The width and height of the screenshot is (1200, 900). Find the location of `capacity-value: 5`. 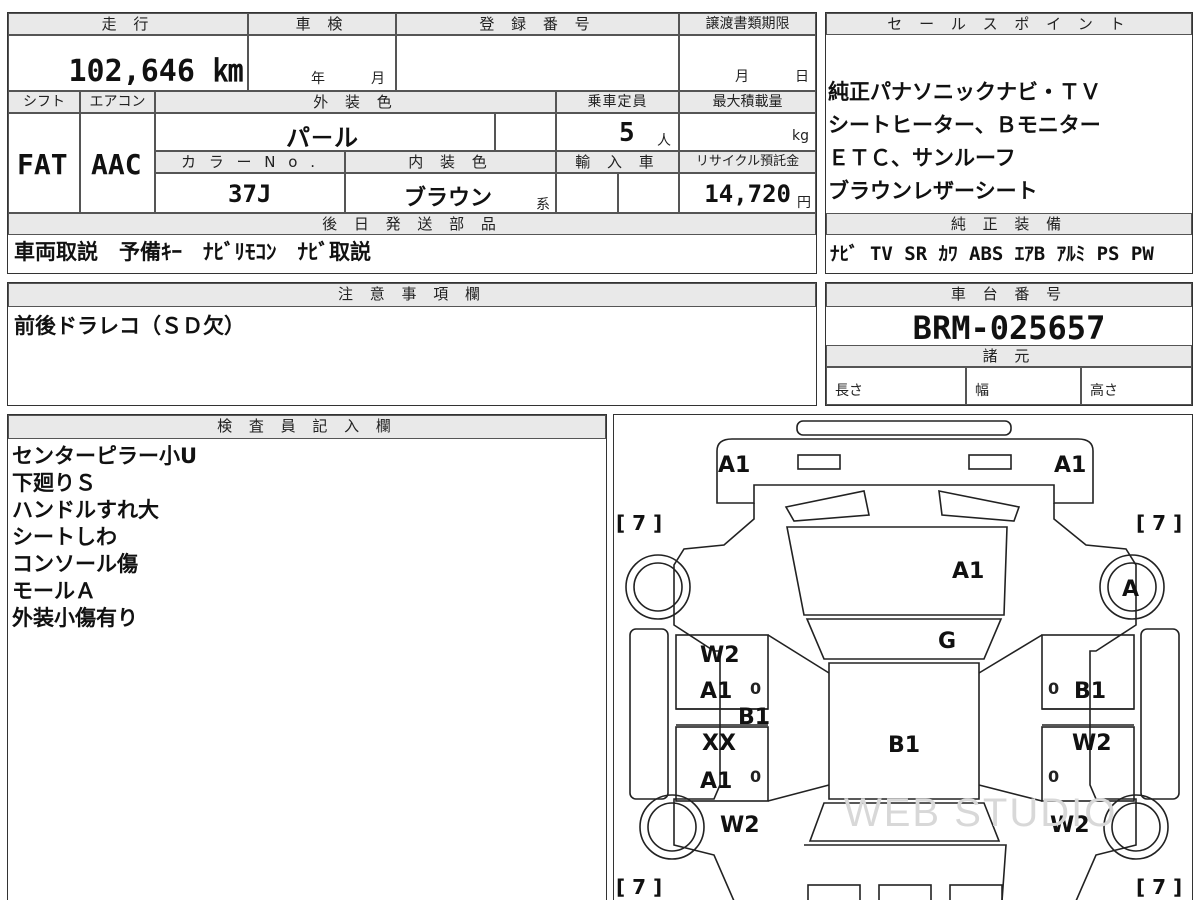

capacity-value: 5 is located at coordinates (627, 133).